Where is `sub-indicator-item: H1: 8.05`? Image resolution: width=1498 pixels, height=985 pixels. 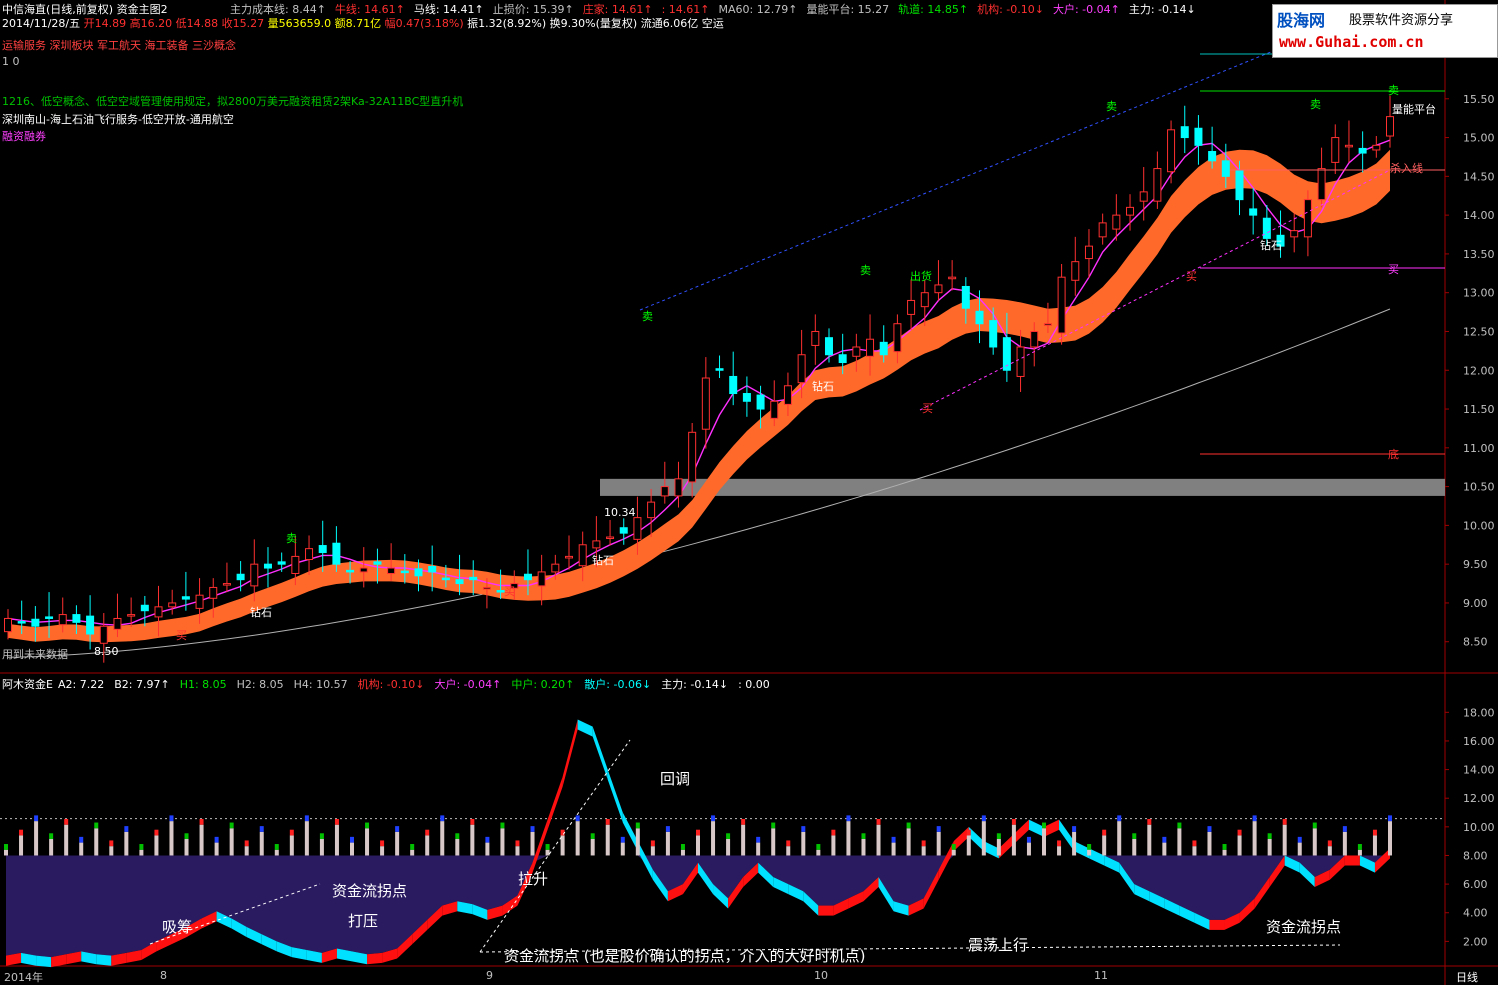 sub-indicator-item: H1: 8.05 is located at coordinates (203, 684).